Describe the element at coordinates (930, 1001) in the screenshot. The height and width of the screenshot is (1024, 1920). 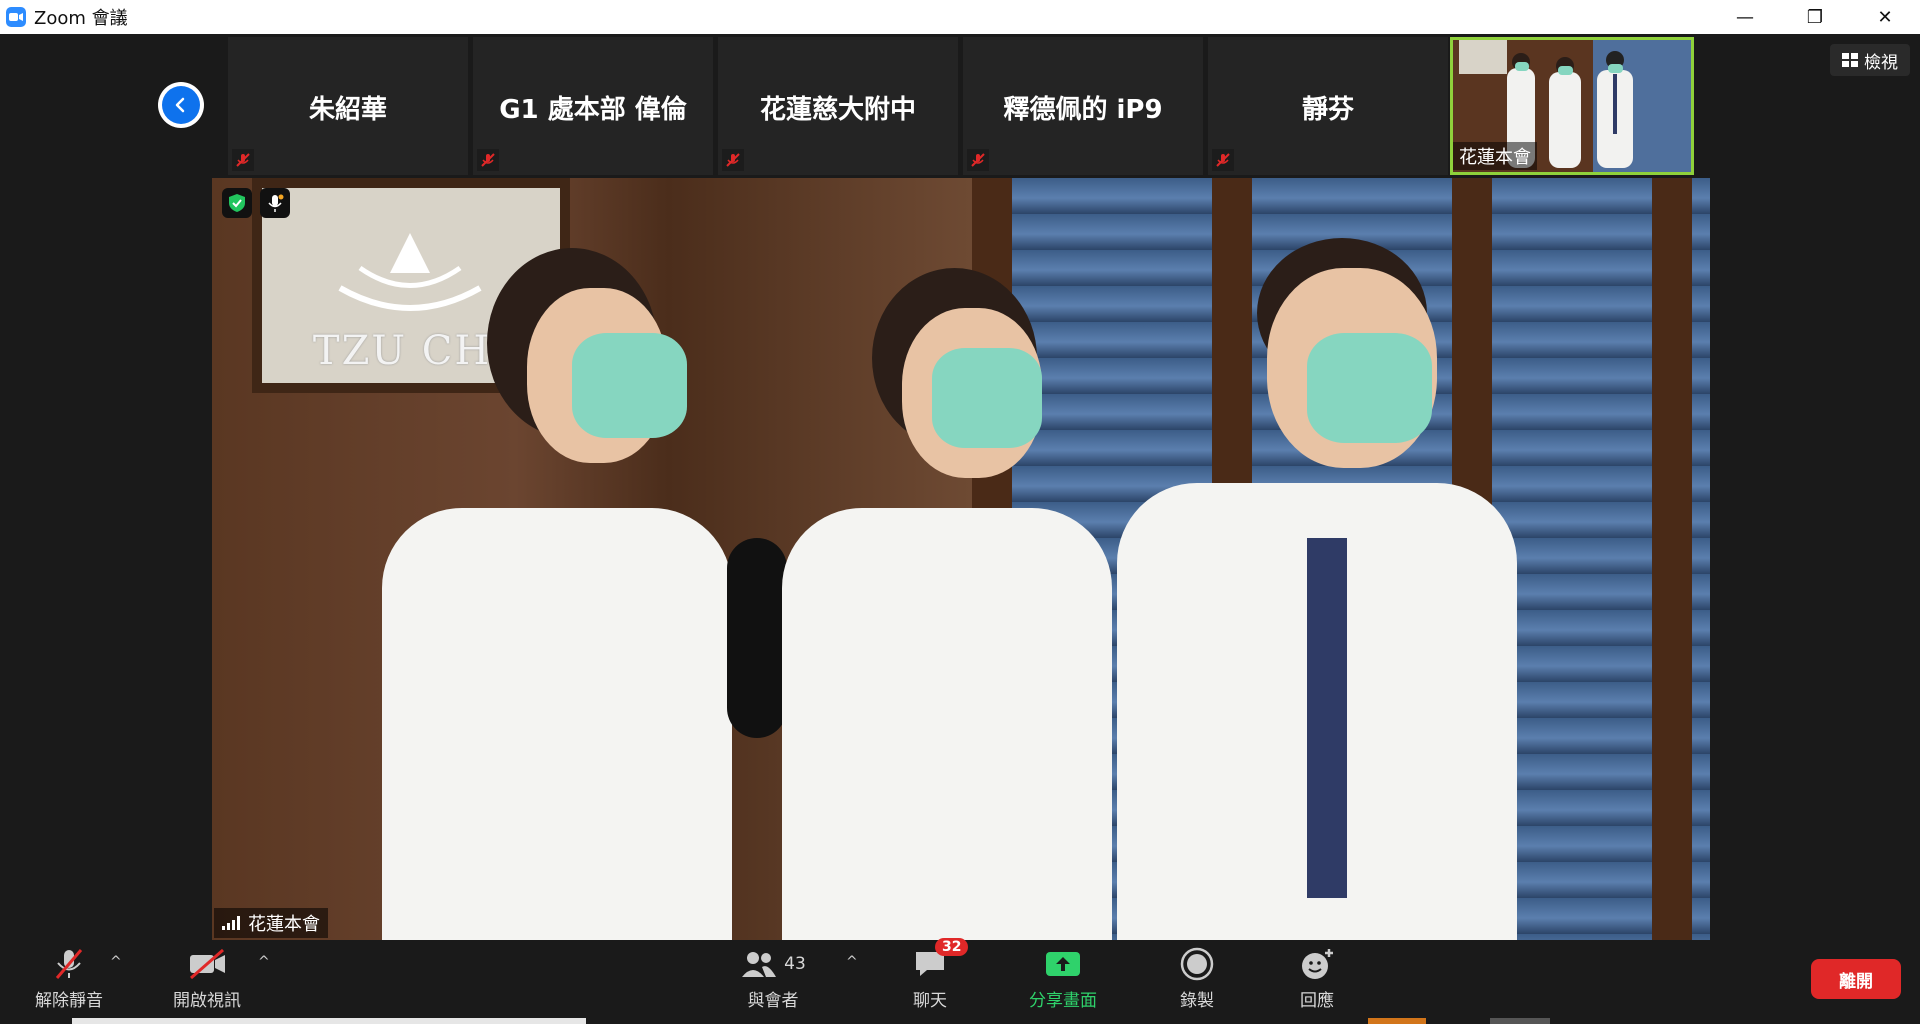
I see `chat-label: 聊天` at that location.